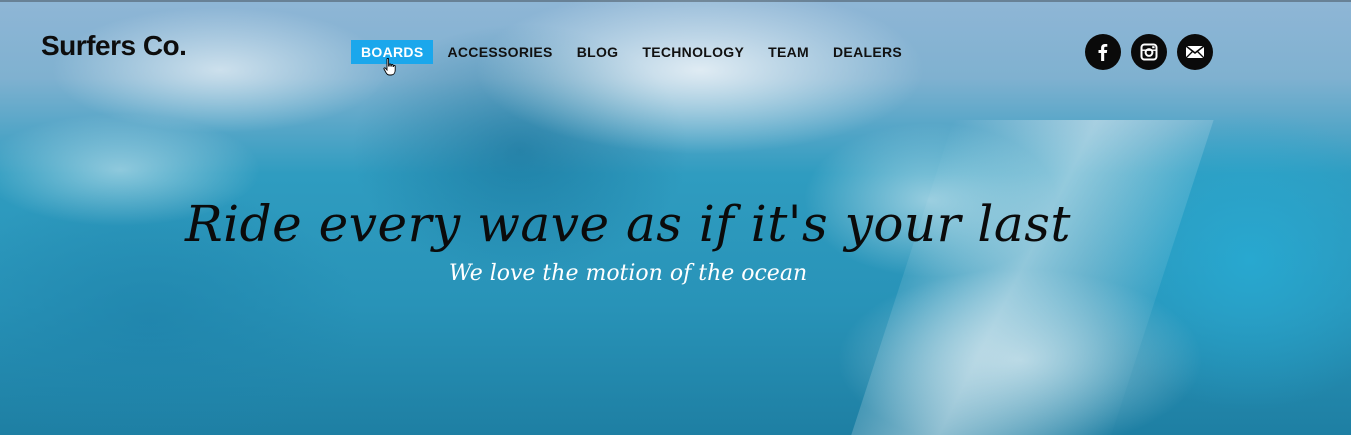 This screenshot has width=1351, height=435. Describe the element at coordinates (1195, 52) in the screenshot. I see `email-icon` at that location.